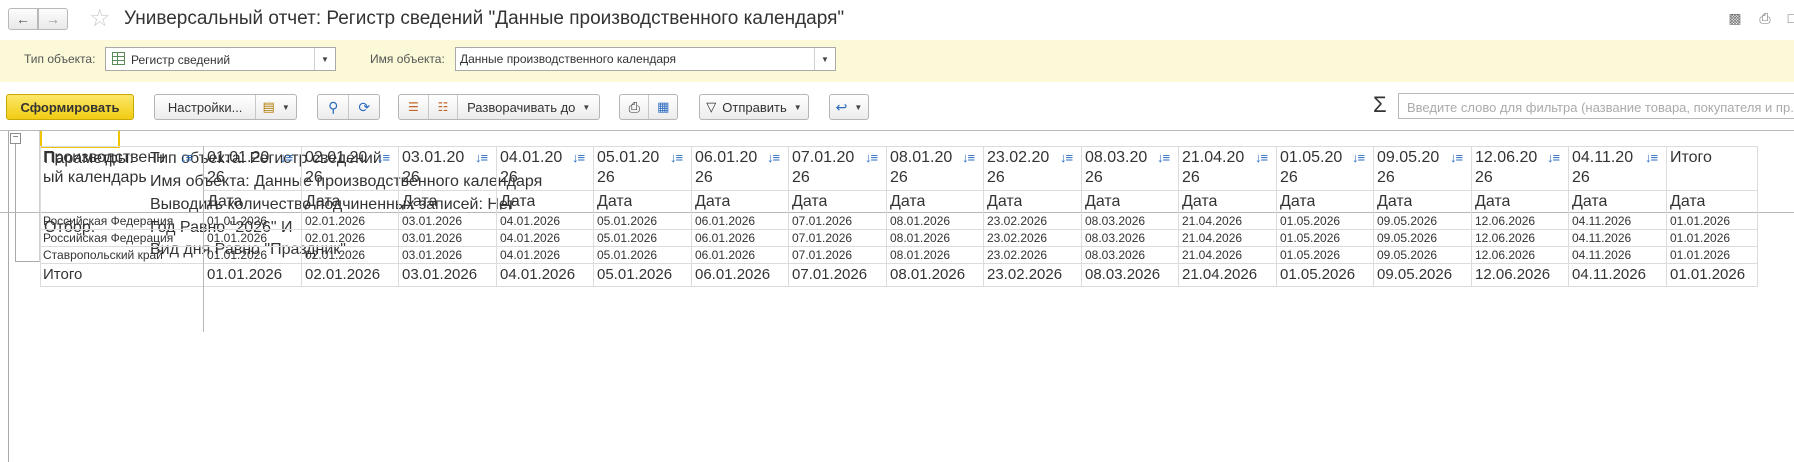  Describe the element at coordinates (1380, 105) in the screenshot. I see `sum-icon: Σ` at that location.